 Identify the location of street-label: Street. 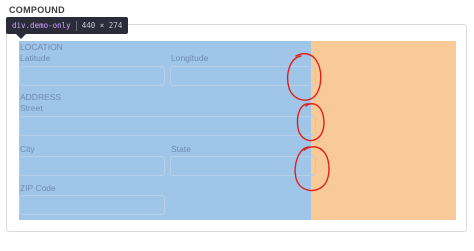
(31, 108).